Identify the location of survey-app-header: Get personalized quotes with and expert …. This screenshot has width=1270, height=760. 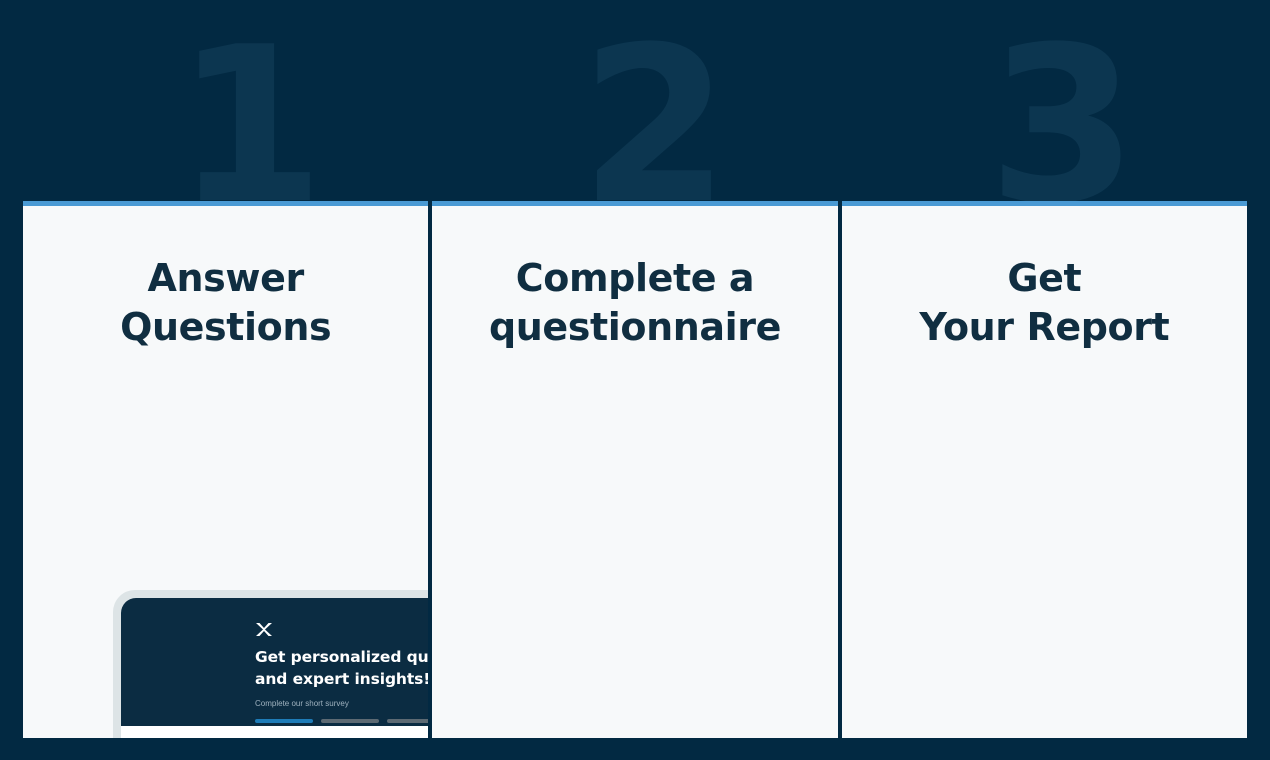
(275, 662).